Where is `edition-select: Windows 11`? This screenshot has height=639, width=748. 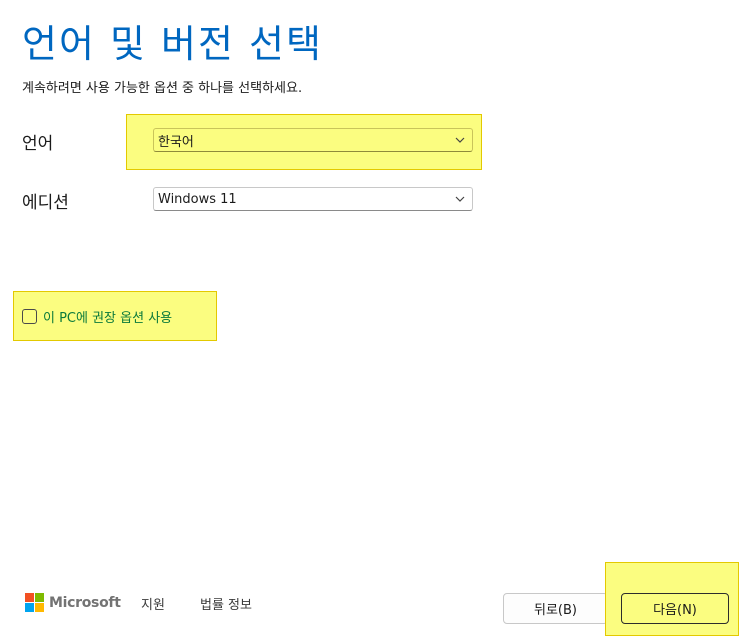 edition-select: Windows 11 is located at coordinates (313, 199).